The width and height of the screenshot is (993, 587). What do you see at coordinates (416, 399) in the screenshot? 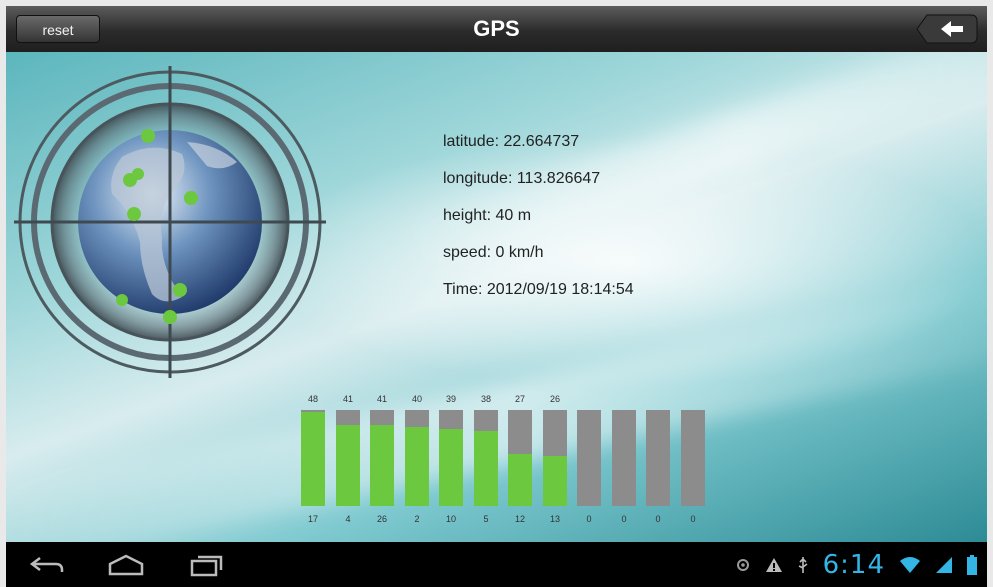
I see `satellite-signal-label: 40` at bounding box center [416, 399].